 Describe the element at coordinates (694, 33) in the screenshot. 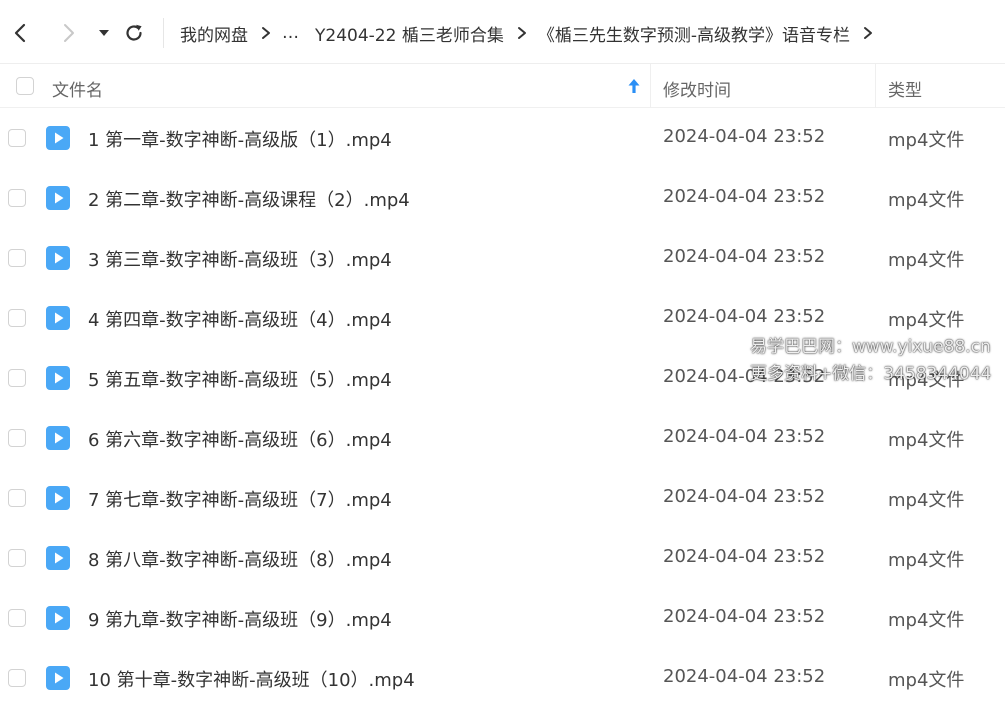

I see `breadcrumb-item-current-folder: 《楯三先生数字预测-高级教学》语音专栏` at that location.